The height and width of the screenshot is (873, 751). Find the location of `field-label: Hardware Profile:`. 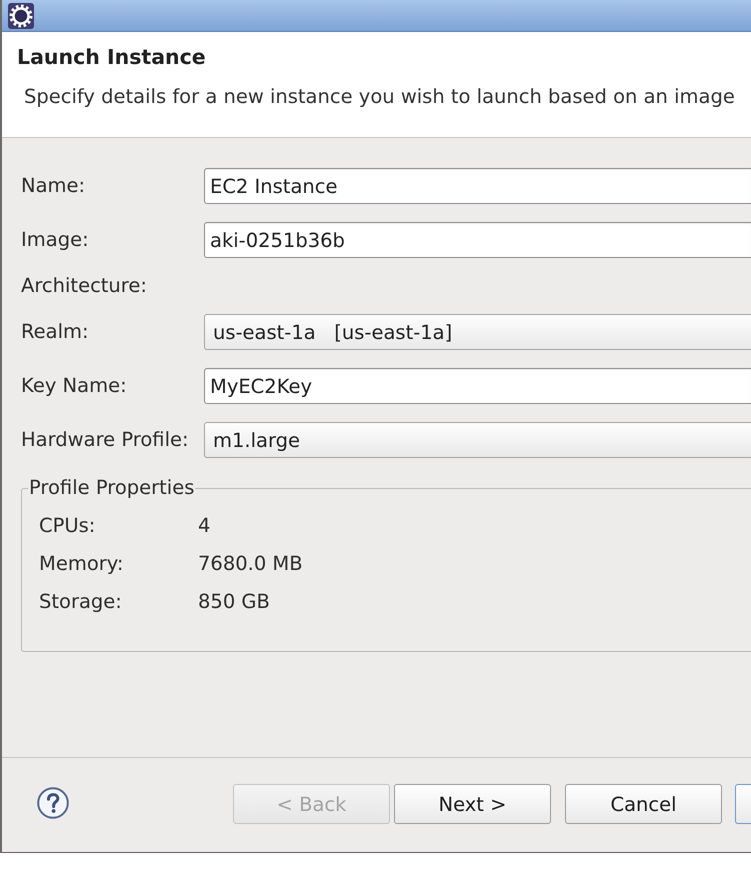

field-label: Hardware Profile: is located at coordinates (105, 440).